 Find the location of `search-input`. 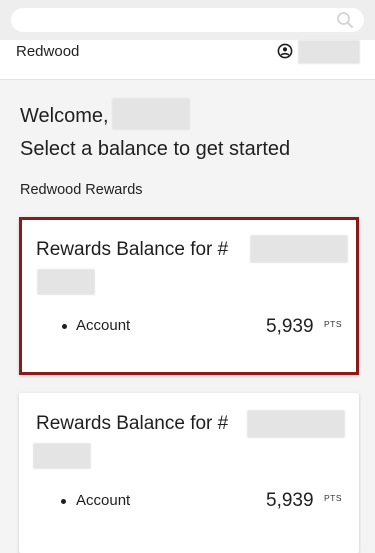

search-input is located at coordinates (187, 20).